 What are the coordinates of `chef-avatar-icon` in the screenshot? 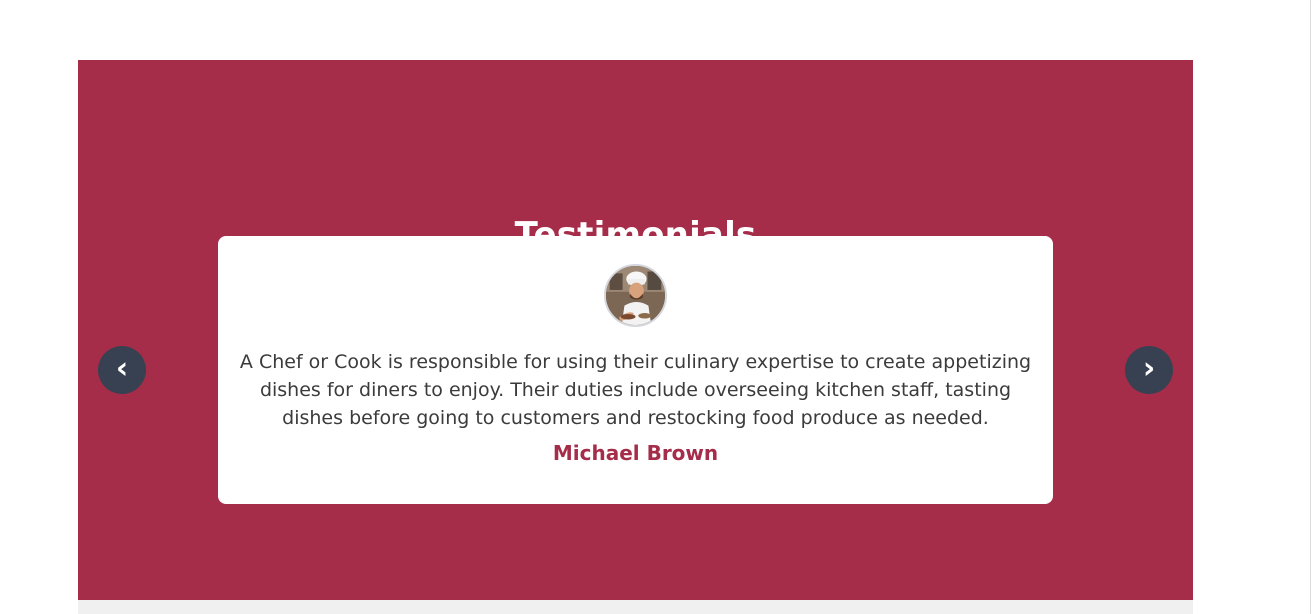 It's located at (635, 295).